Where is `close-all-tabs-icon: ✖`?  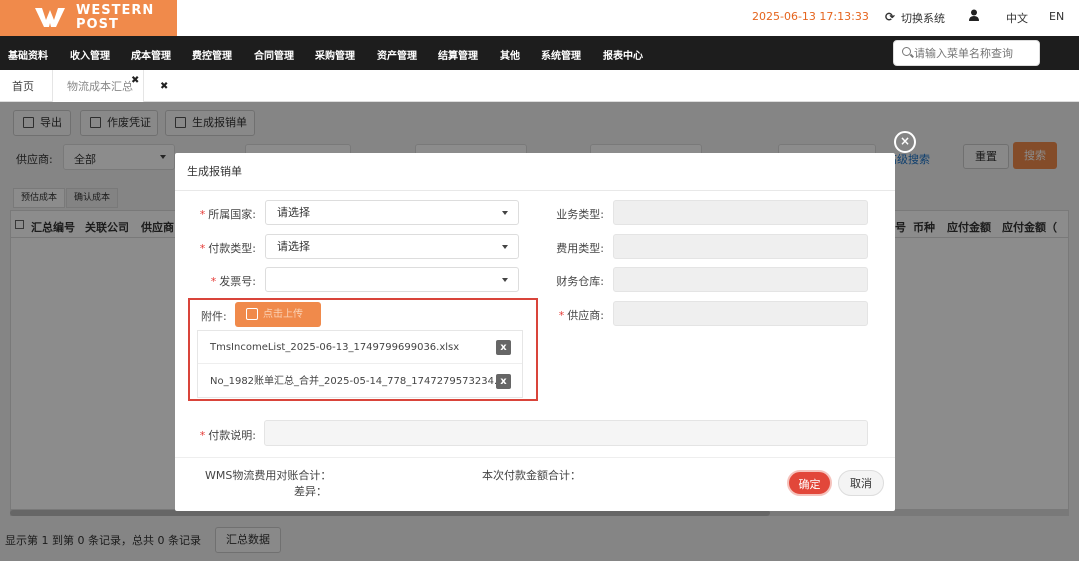 close-all-tabs-icon: ✖ is located at coordinates (164, 86).